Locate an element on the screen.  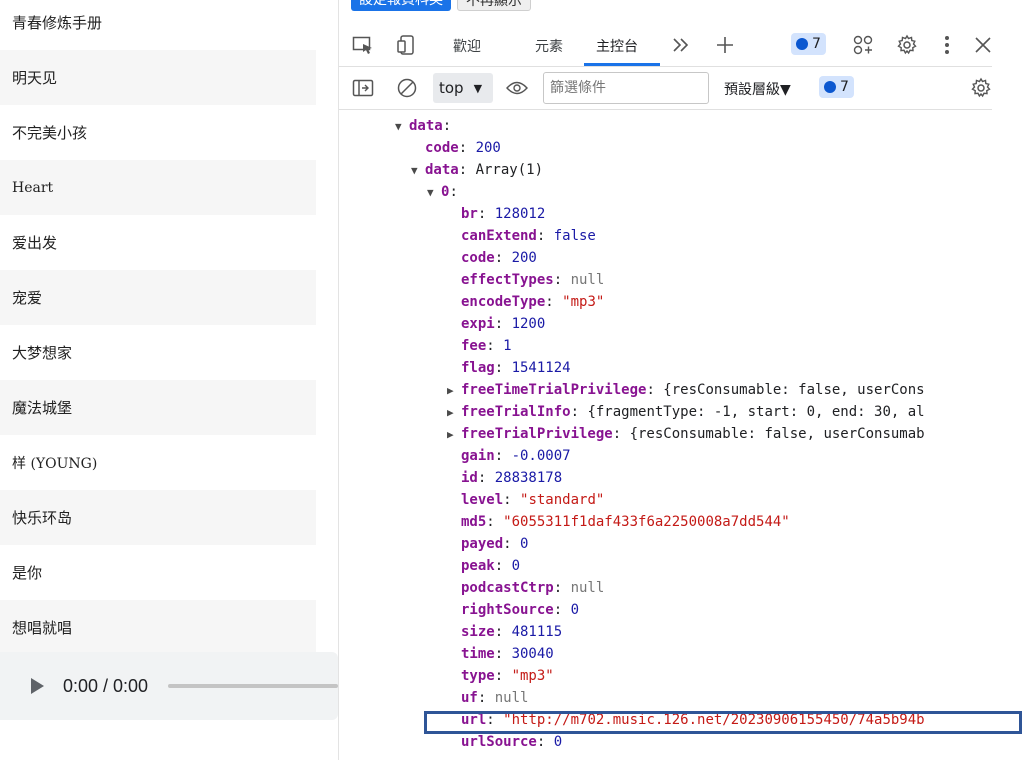
primary-page-button: 設定報頁科英 is located at coordinates (401, 5).